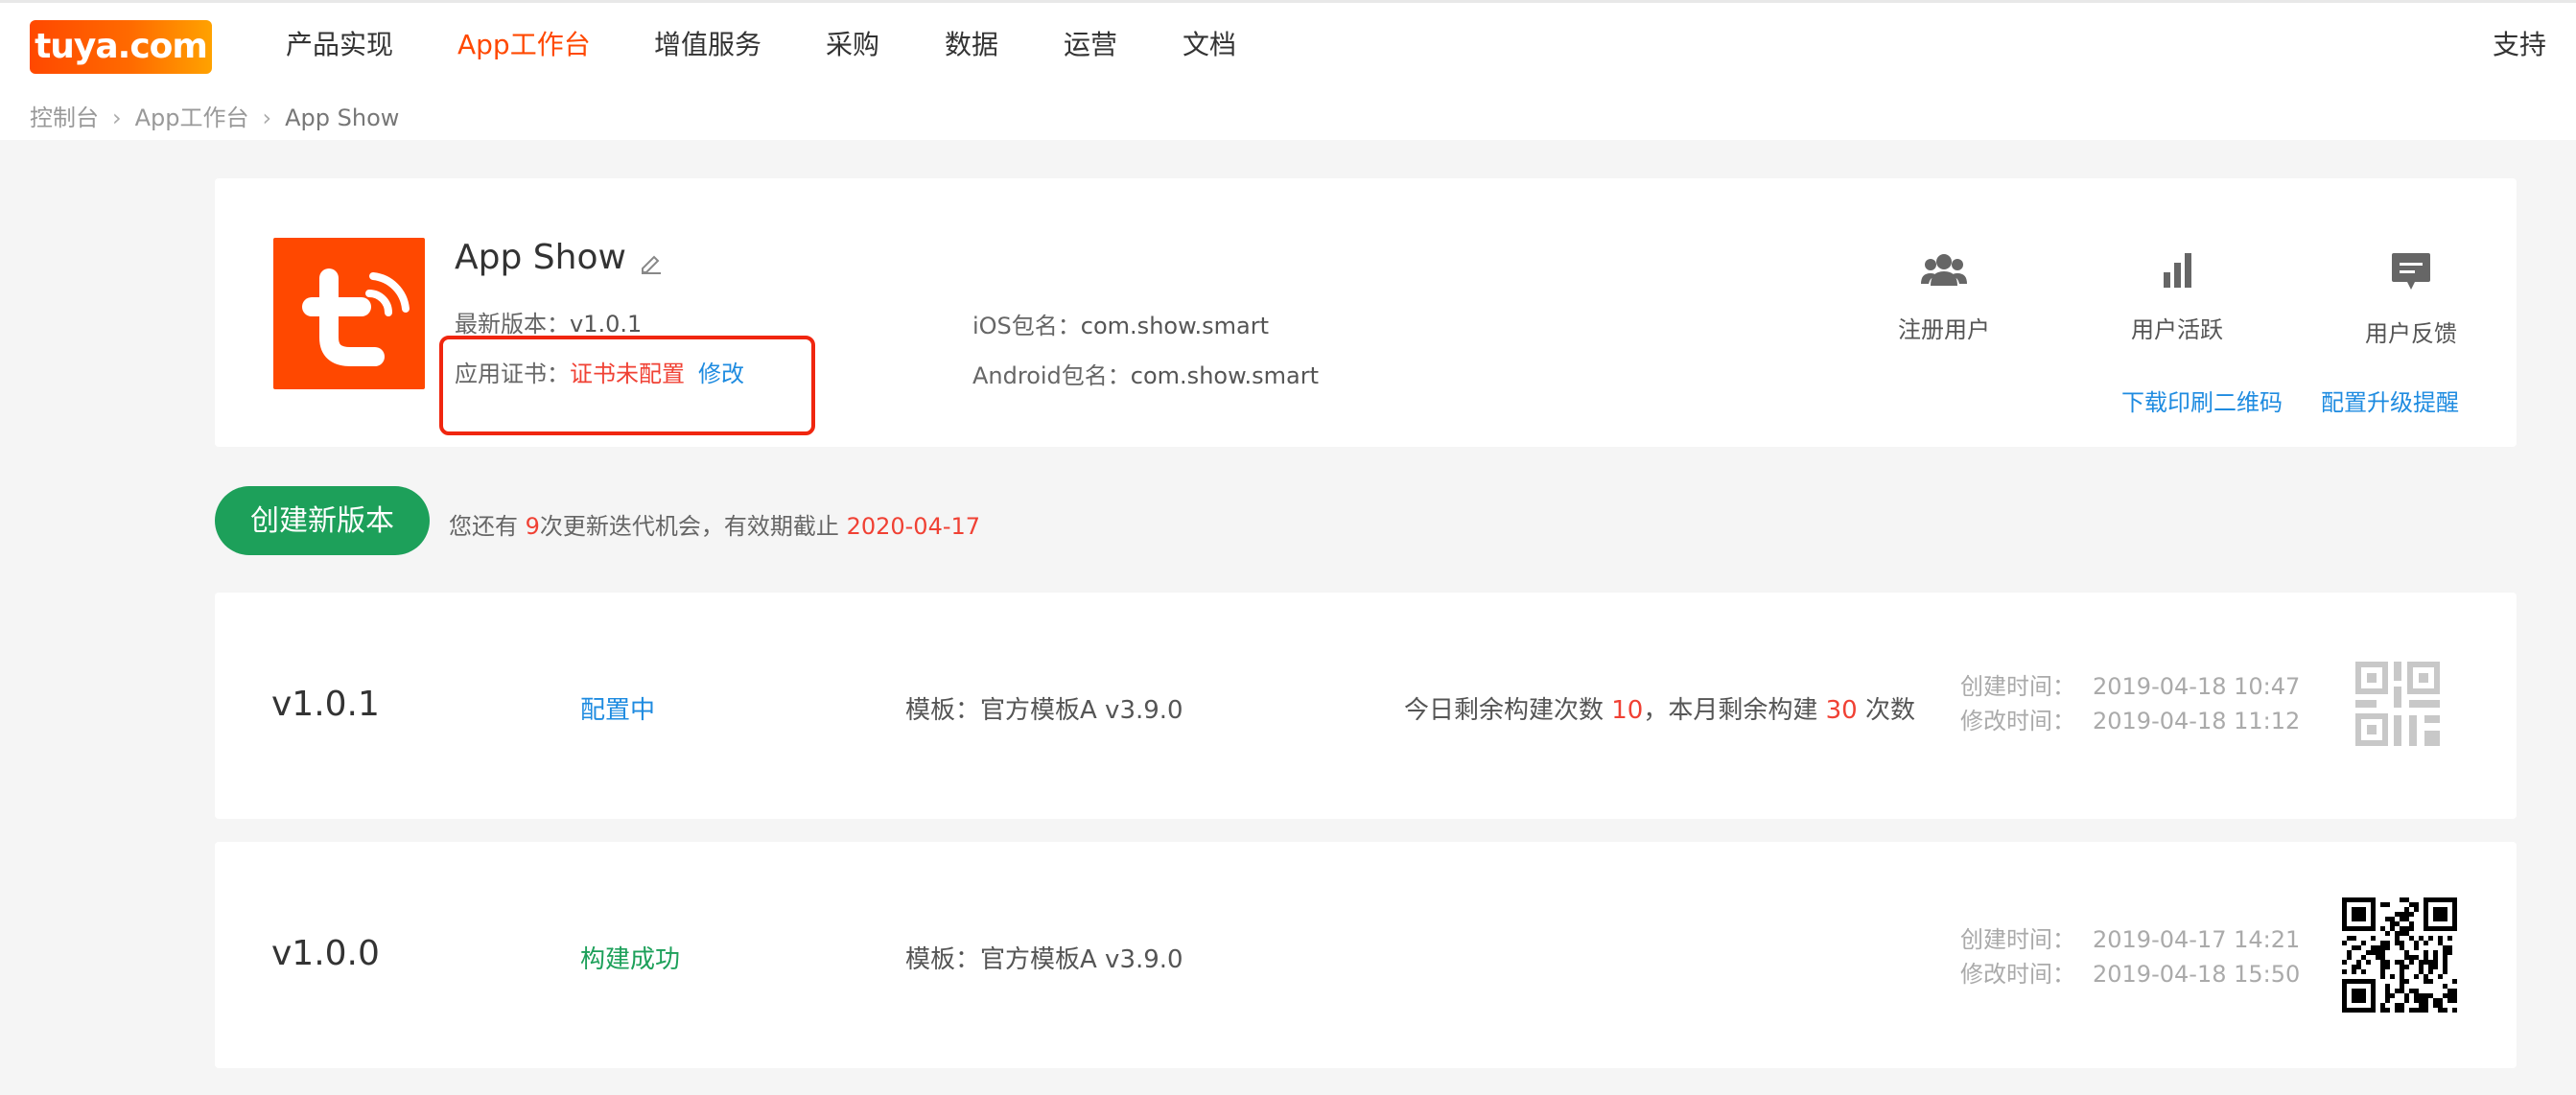 The height and width of the screenshot is (1095, 2576). What do you see at coordinates (852, 45) in the screenshot?
I see `nav-item-purchase: 采购` at bounding box center [852, 45].